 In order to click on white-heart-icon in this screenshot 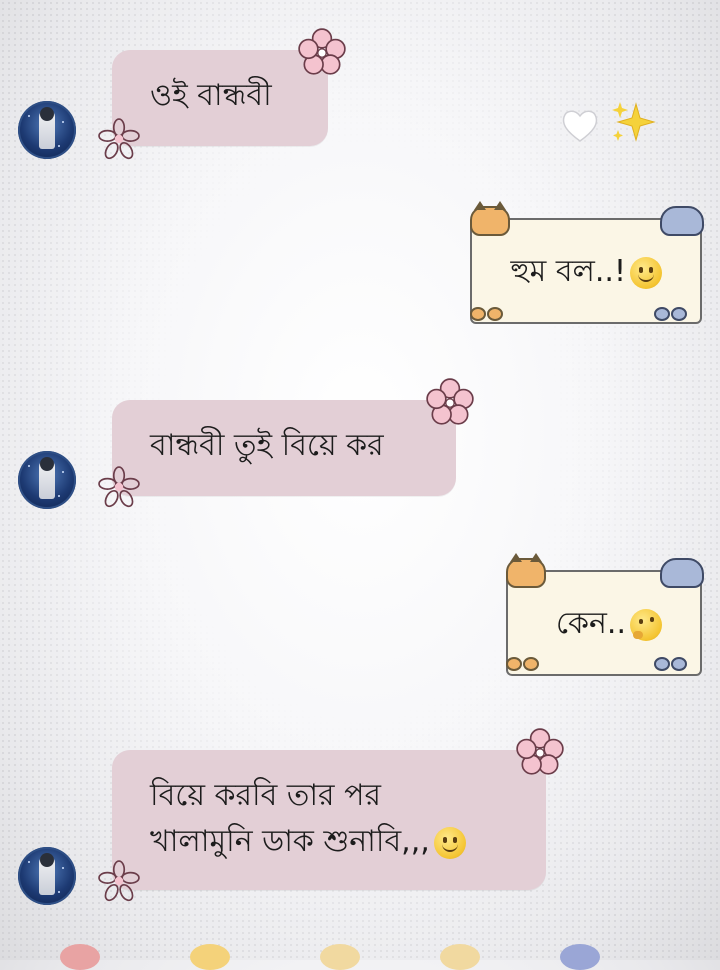, I will do `click(580, 126)`.